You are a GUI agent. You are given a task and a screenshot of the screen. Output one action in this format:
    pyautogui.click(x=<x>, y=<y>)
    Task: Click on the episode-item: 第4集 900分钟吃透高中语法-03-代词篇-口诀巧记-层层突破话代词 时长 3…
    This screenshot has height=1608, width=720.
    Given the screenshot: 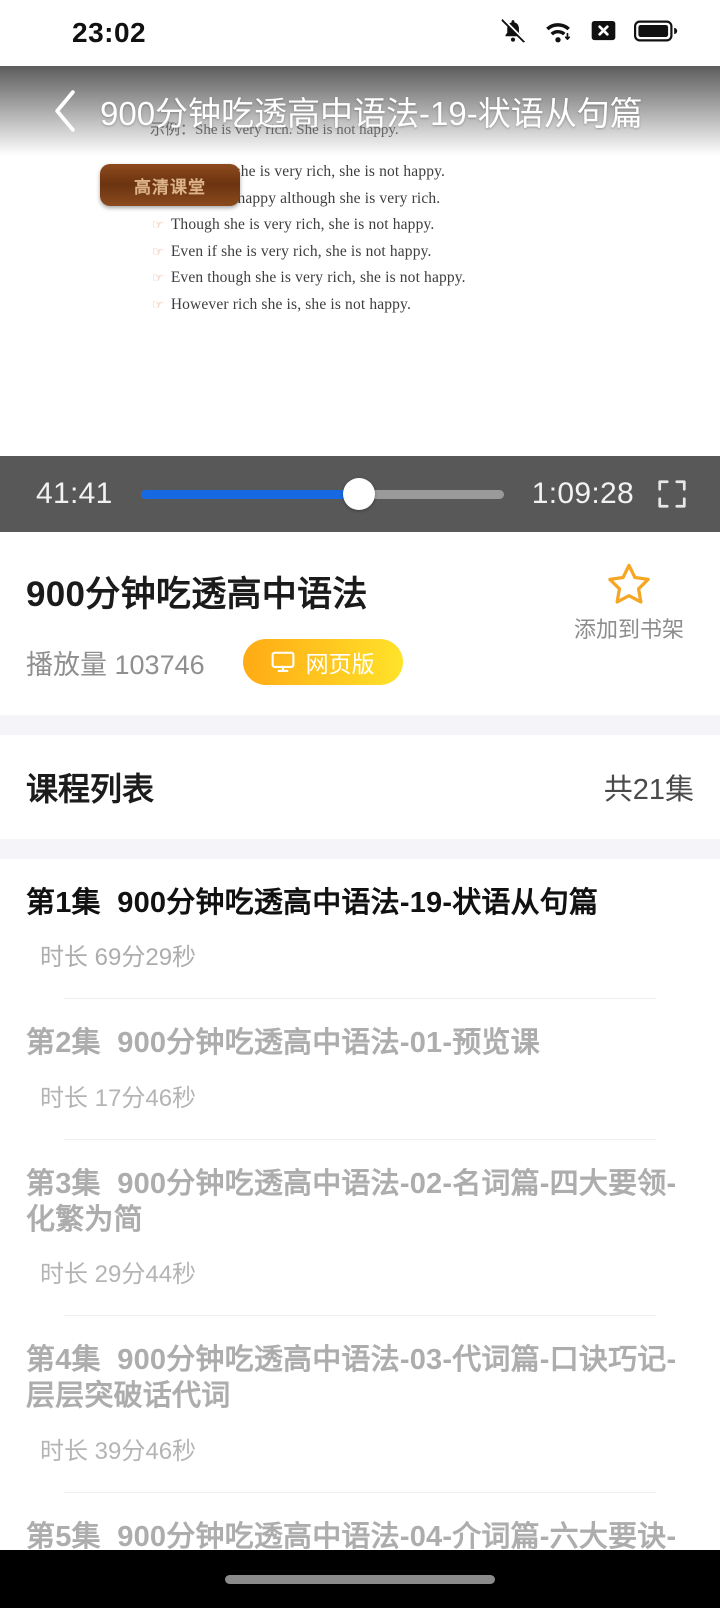 What is the action you would take?
    pyautogui.click(x=360, y=1404)
    